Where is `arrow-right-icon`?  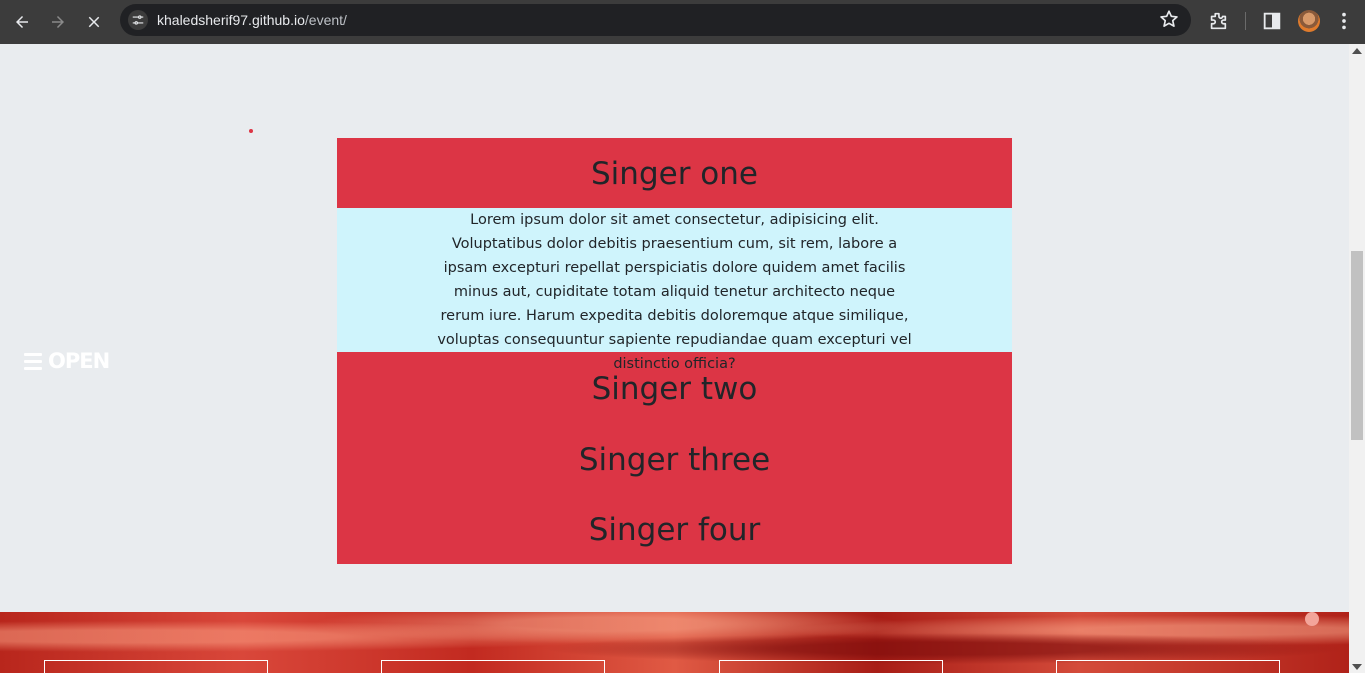
arrow-right-icon is located at coordinates (58, 22).